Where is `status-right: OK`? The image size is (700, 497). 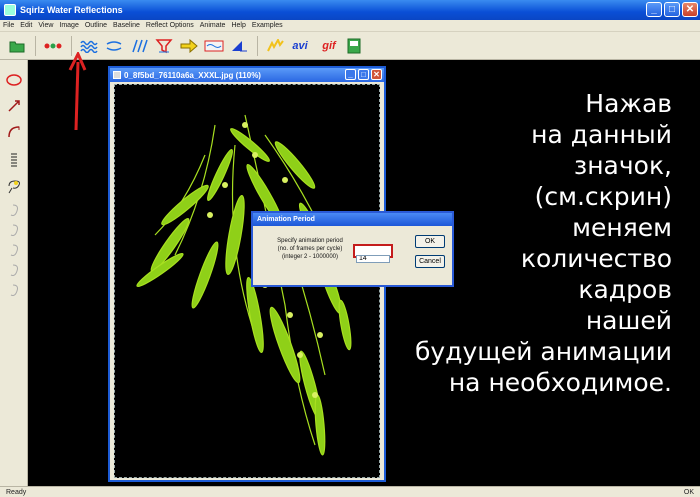 status-right: OK is located at coordinates (688, 492).